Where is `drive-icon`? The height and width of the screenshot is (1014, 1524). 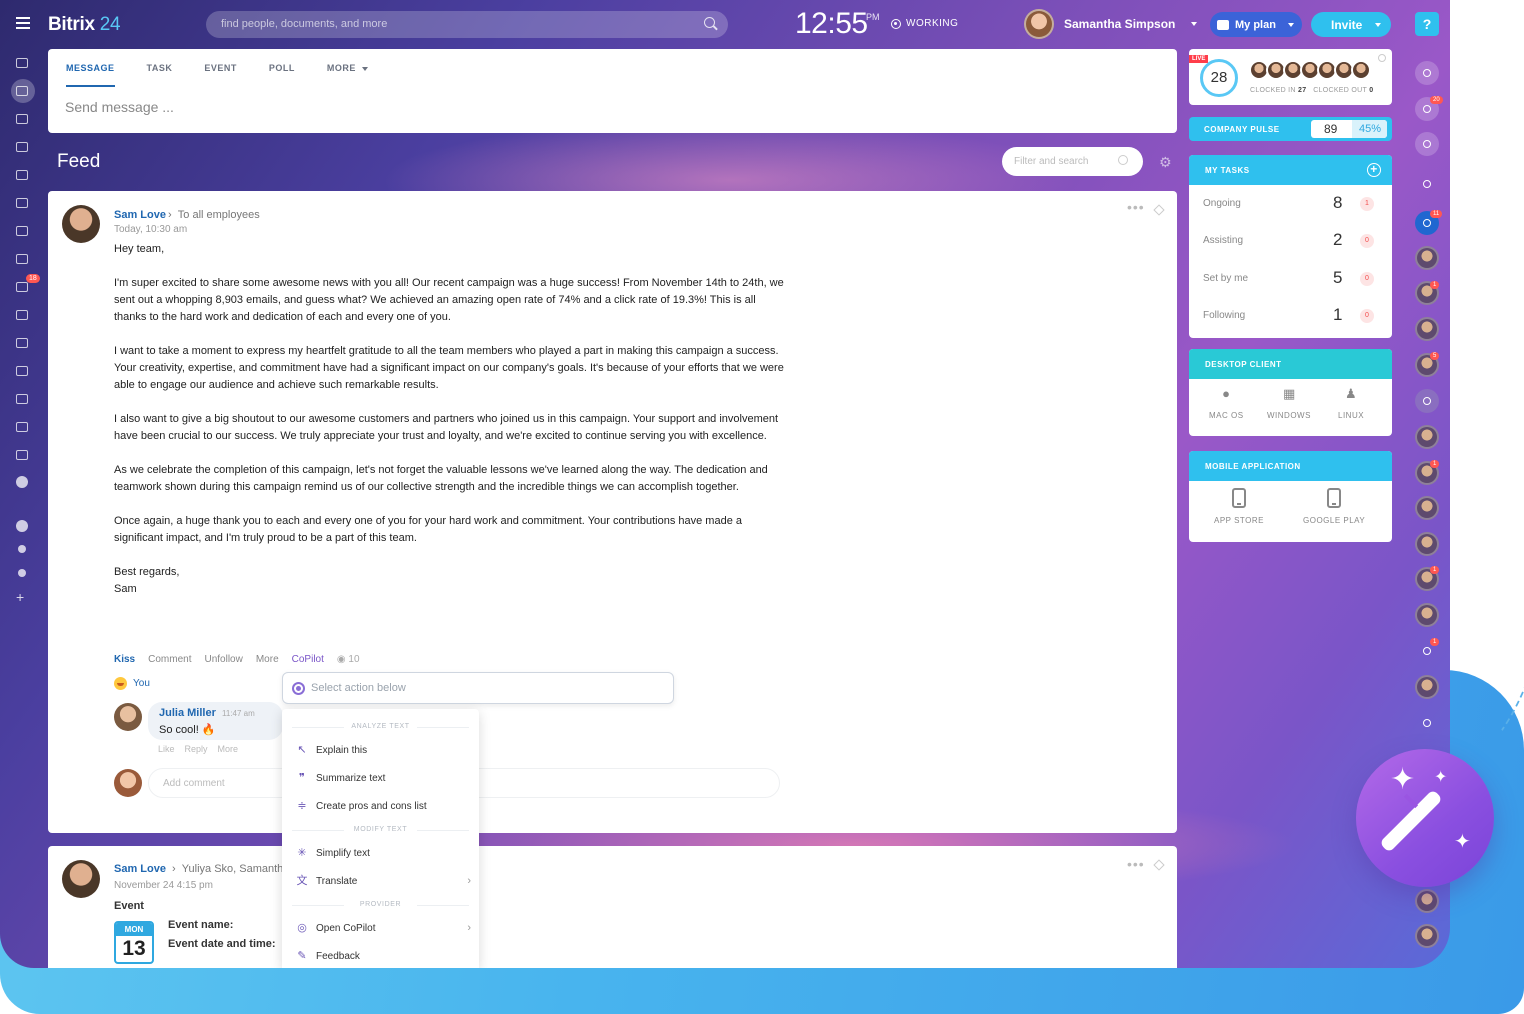 drive-icon is located at coordinates (22, 203).